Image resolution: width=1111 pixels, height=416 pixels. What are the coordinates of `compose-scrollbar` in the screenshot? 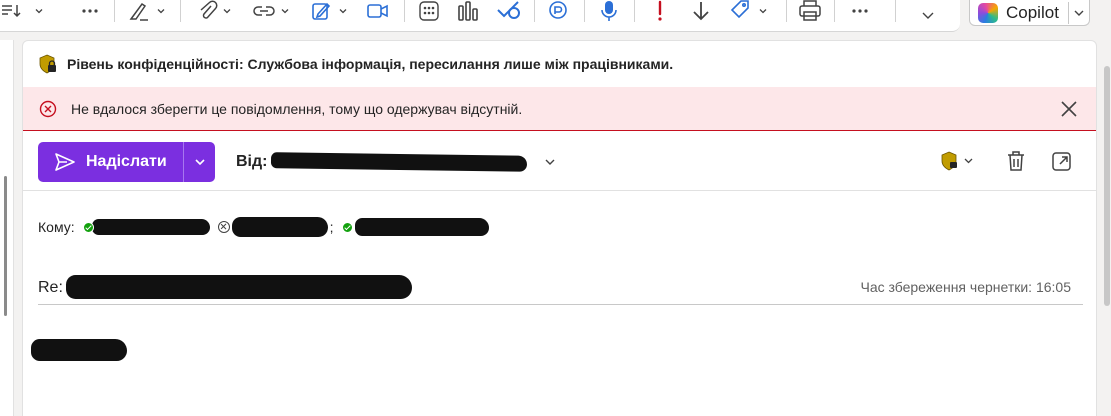 It's located at (1106, 229).